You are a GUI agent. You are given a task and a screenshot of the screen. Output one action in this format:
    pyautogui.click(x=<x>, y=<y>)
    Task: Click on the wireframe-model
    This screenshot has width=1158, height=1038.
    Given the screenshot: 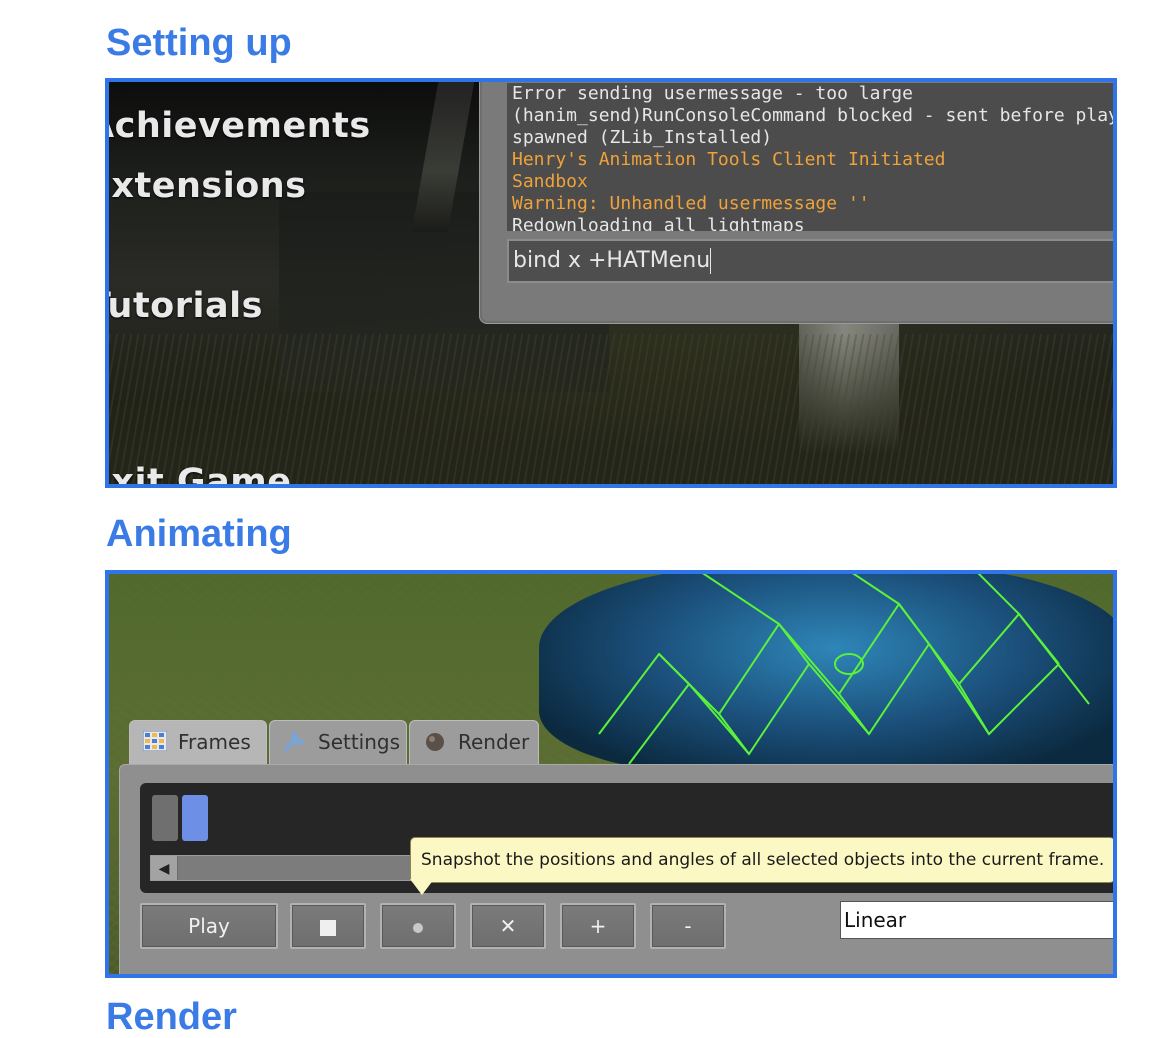 What is the action you would take?
    pyautogui.click(x=826, y=674)
    